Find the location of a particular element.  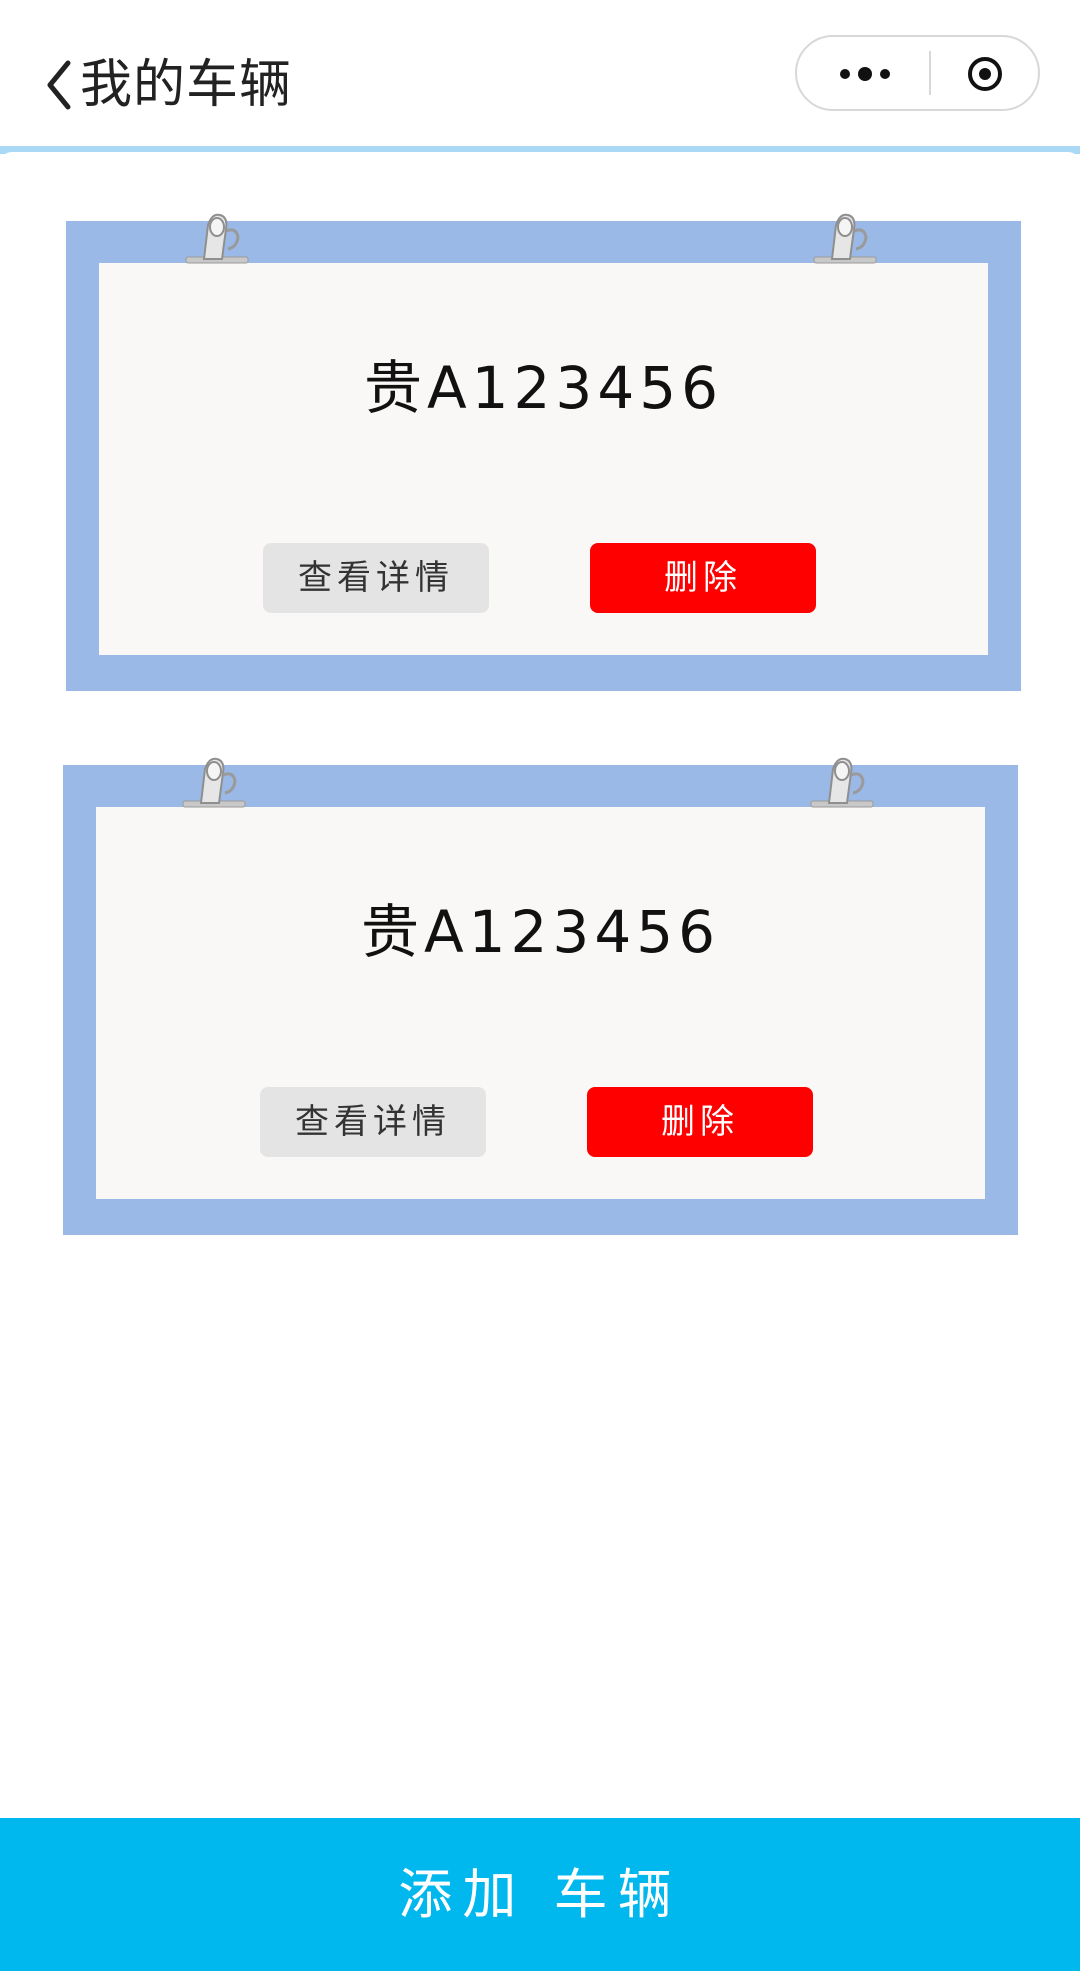

more-button is located at coordinates (863, 73).